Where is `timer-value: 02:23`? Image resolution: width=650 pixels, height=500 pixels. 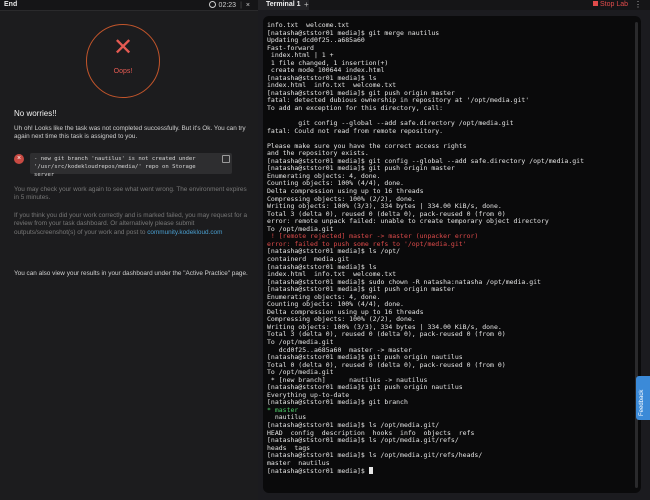
timer-value: 02:23 is located at coordinates (227, 5).